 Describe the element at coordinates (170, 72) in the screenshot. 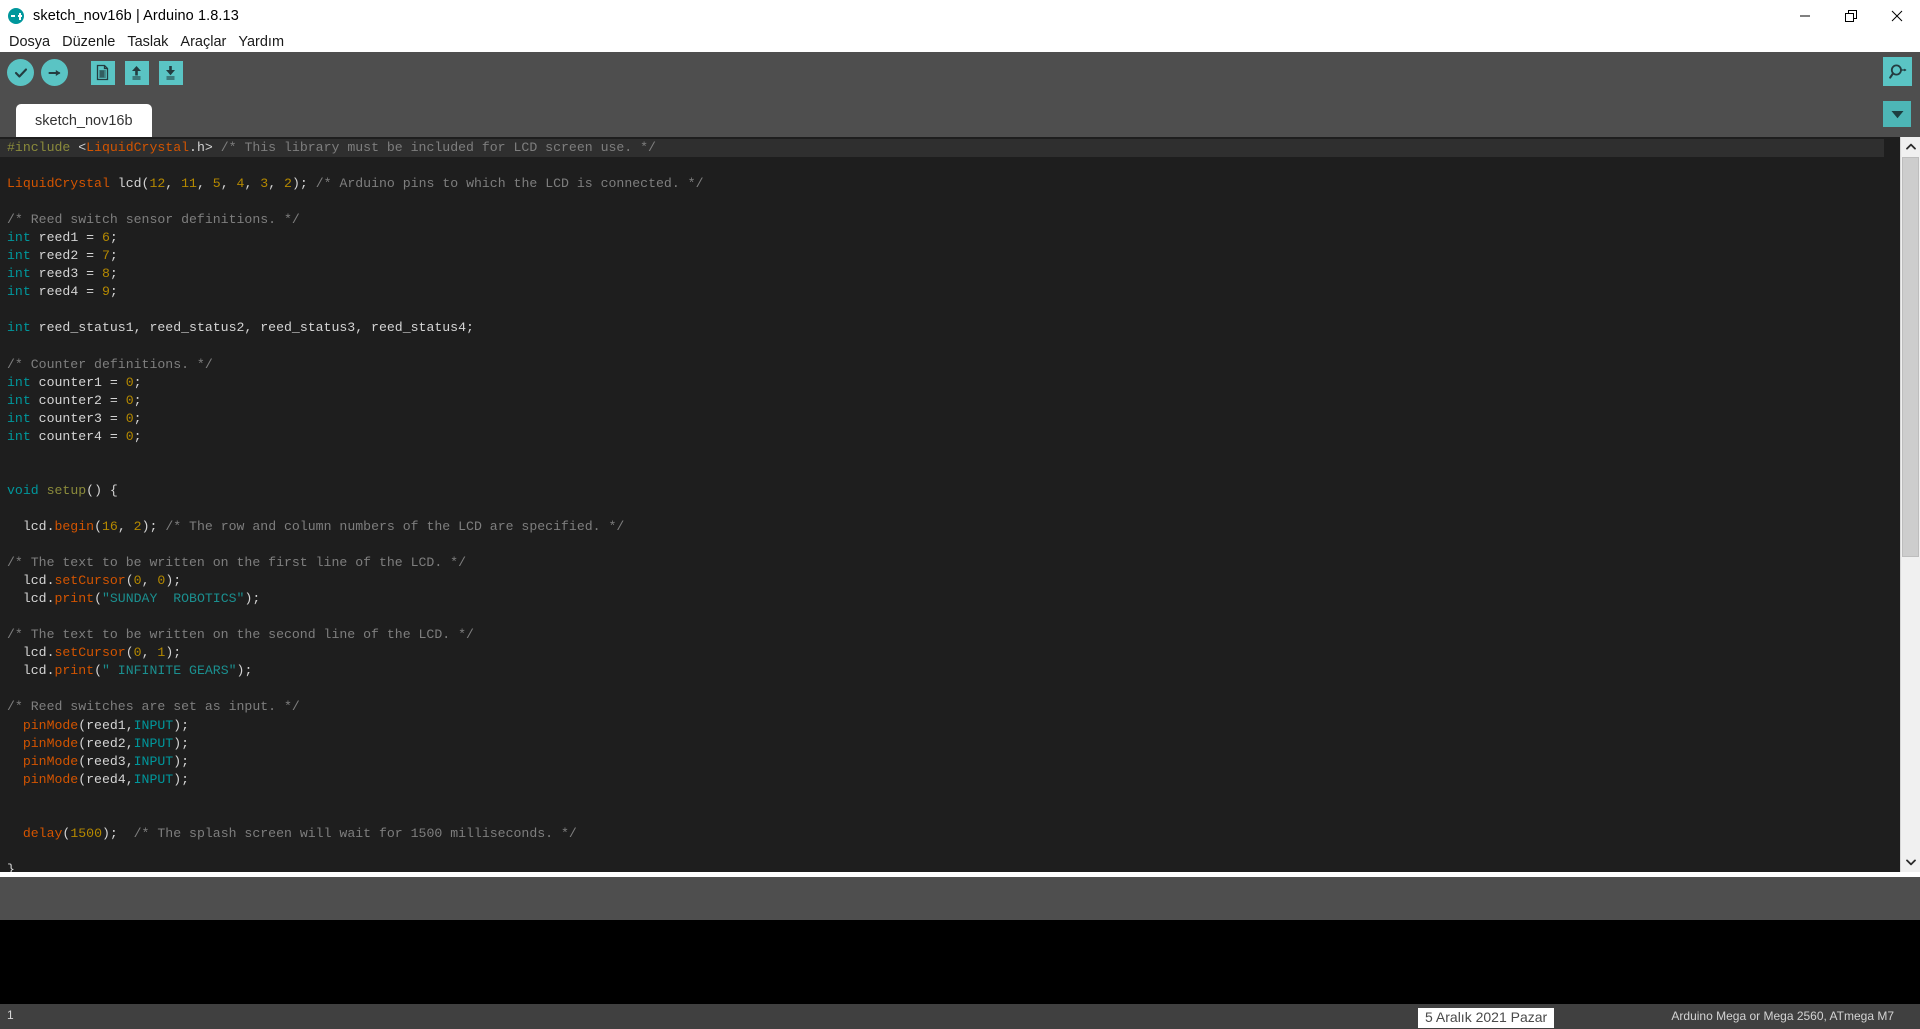

I see `save-sketch-button` at that location.